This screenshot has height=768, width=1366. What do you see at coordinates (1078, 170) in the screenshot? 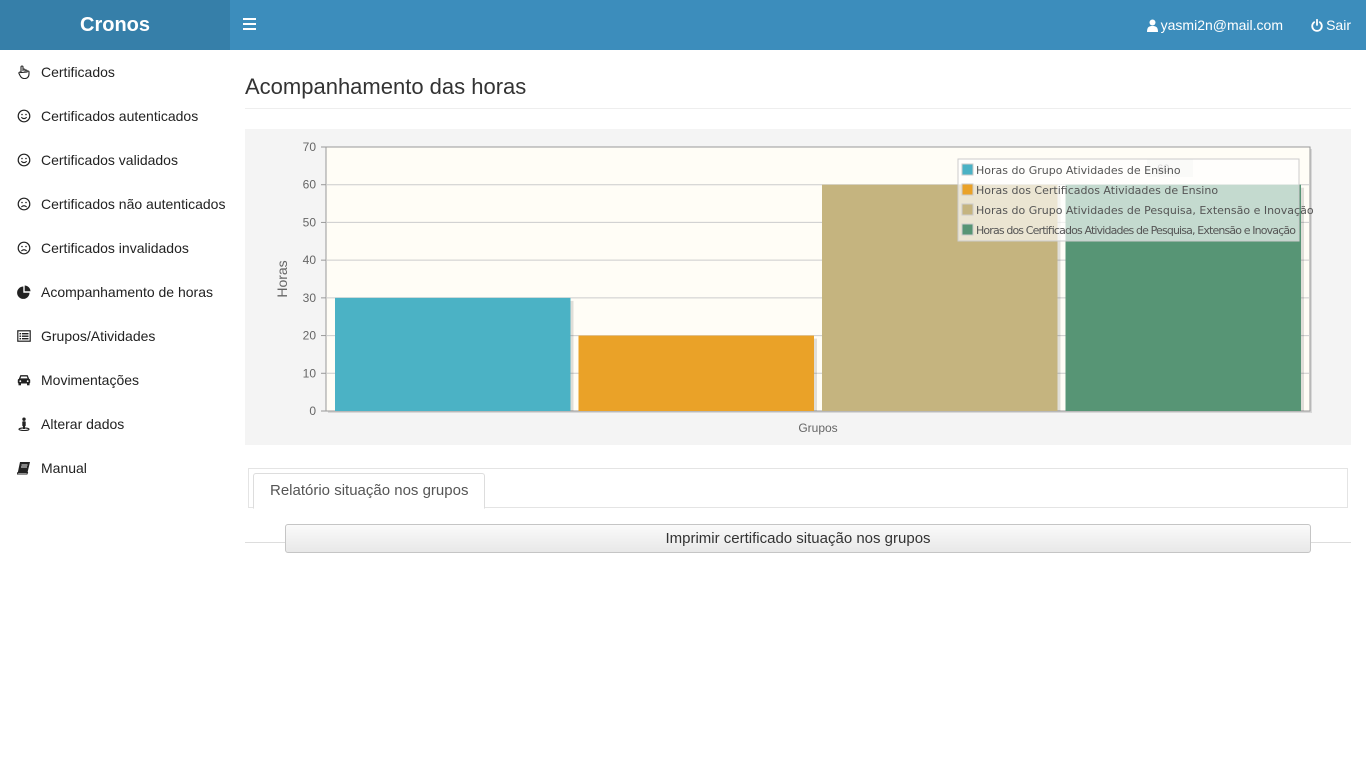
I see `legend-label: Horas do Grupo Atividades de Ensino` at bounding box center [1078, 170].